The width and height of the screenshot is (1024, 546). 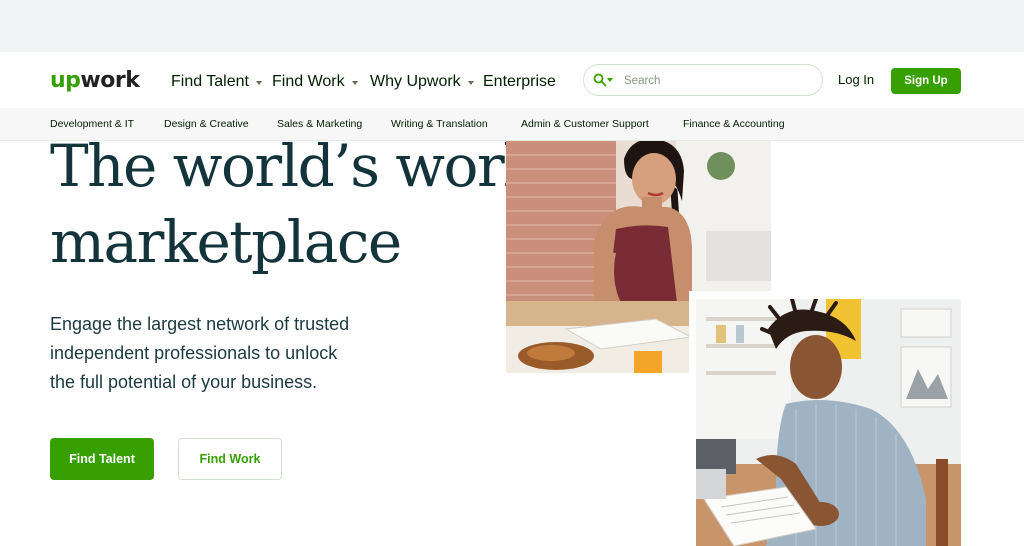 I want to click on nav-find-talent: Find Talent, so click(x=216, y=82).